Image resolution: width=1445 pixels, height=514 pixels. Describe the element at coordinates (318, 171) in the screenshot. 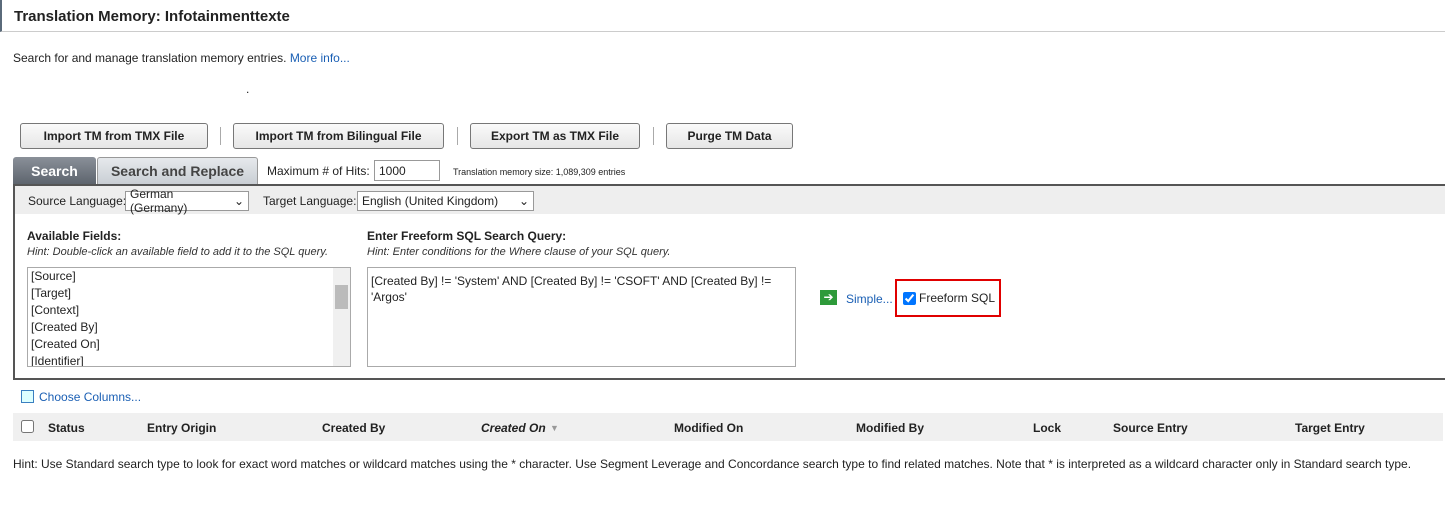

I see `max-hits-label: Maximum # of Hits:` at that location.